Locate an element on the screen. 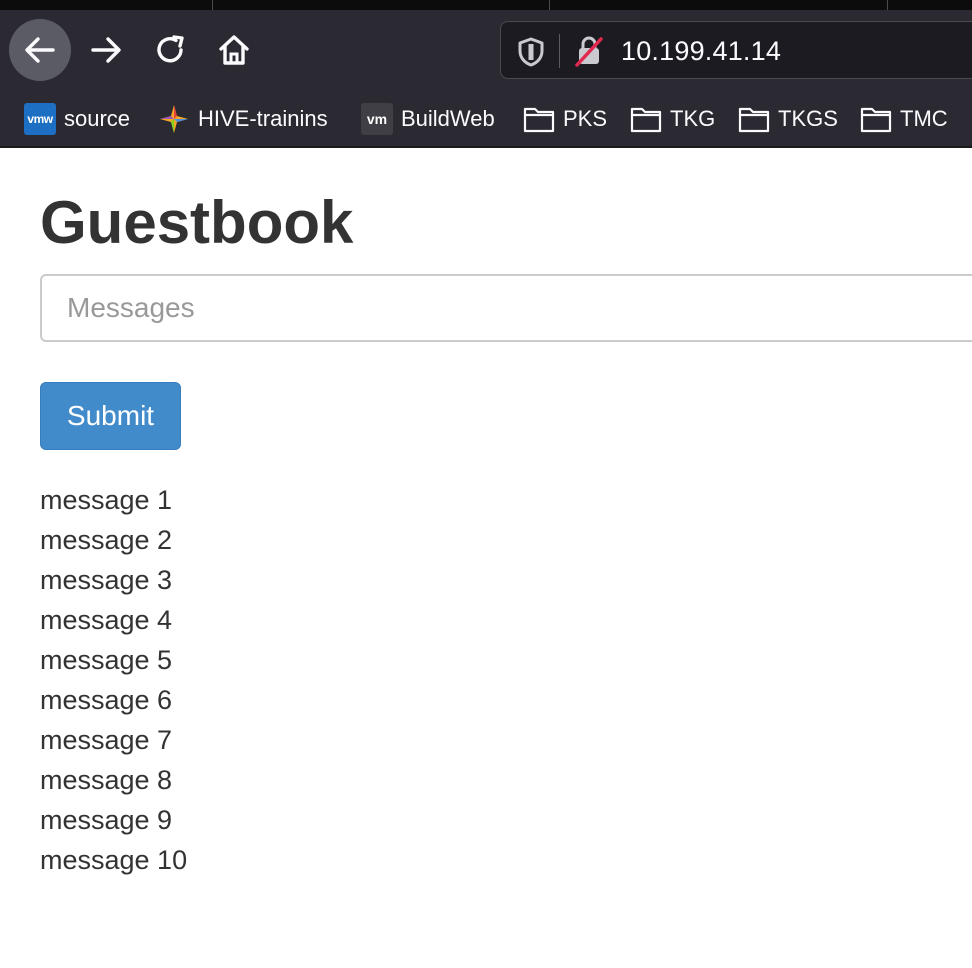 The image size is (972, 968). home-icon is located at coordinates (234, 50).